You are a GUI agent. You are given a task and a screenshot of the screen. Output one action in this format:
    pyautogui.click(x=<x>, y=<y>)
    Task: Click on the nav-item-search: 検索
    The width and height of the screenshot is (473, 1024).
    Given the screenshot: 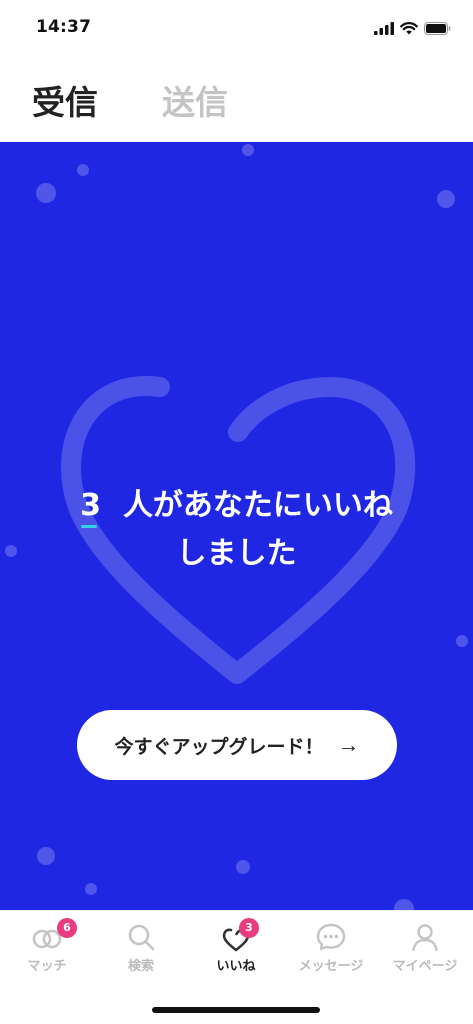 What is the action you would take?
    pyautogui.click(x=141, y=950)
    